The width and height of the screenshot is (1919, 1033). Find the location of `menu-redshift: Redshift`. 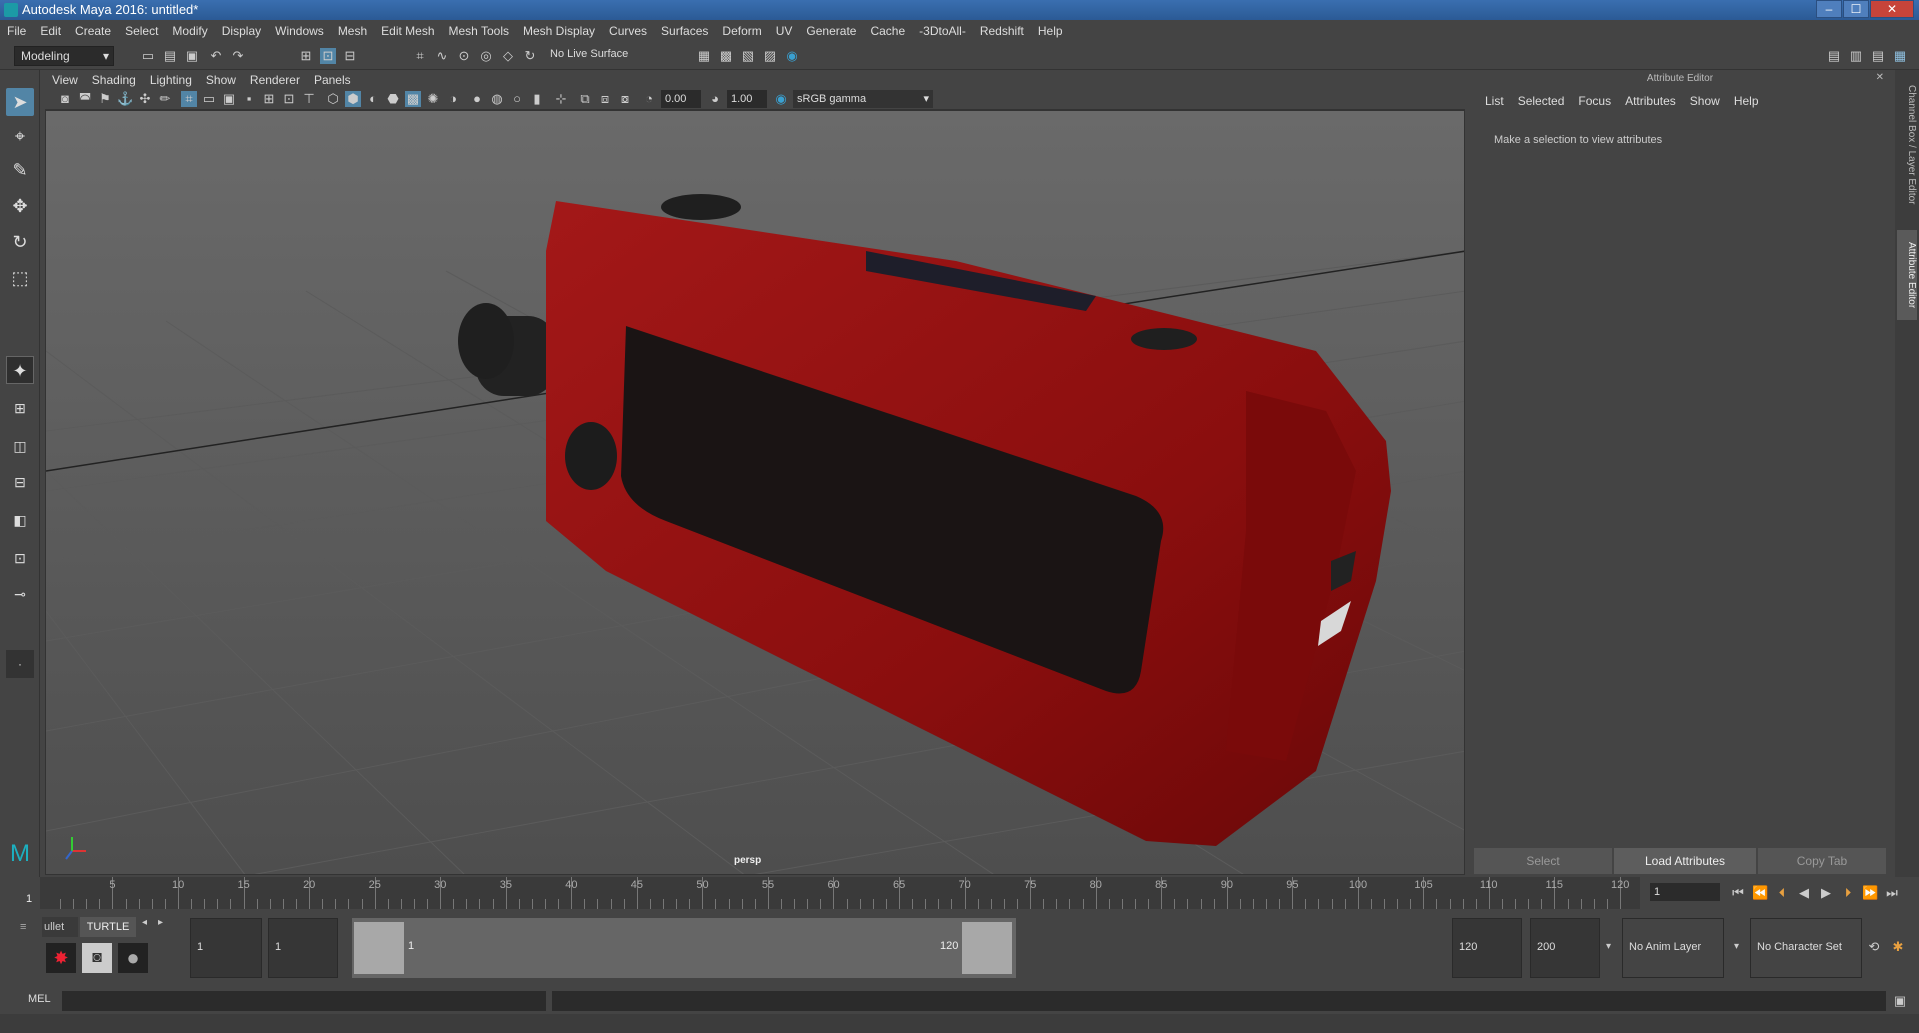

menu-redshift: Redshift is located at coordinates (1002, 31).